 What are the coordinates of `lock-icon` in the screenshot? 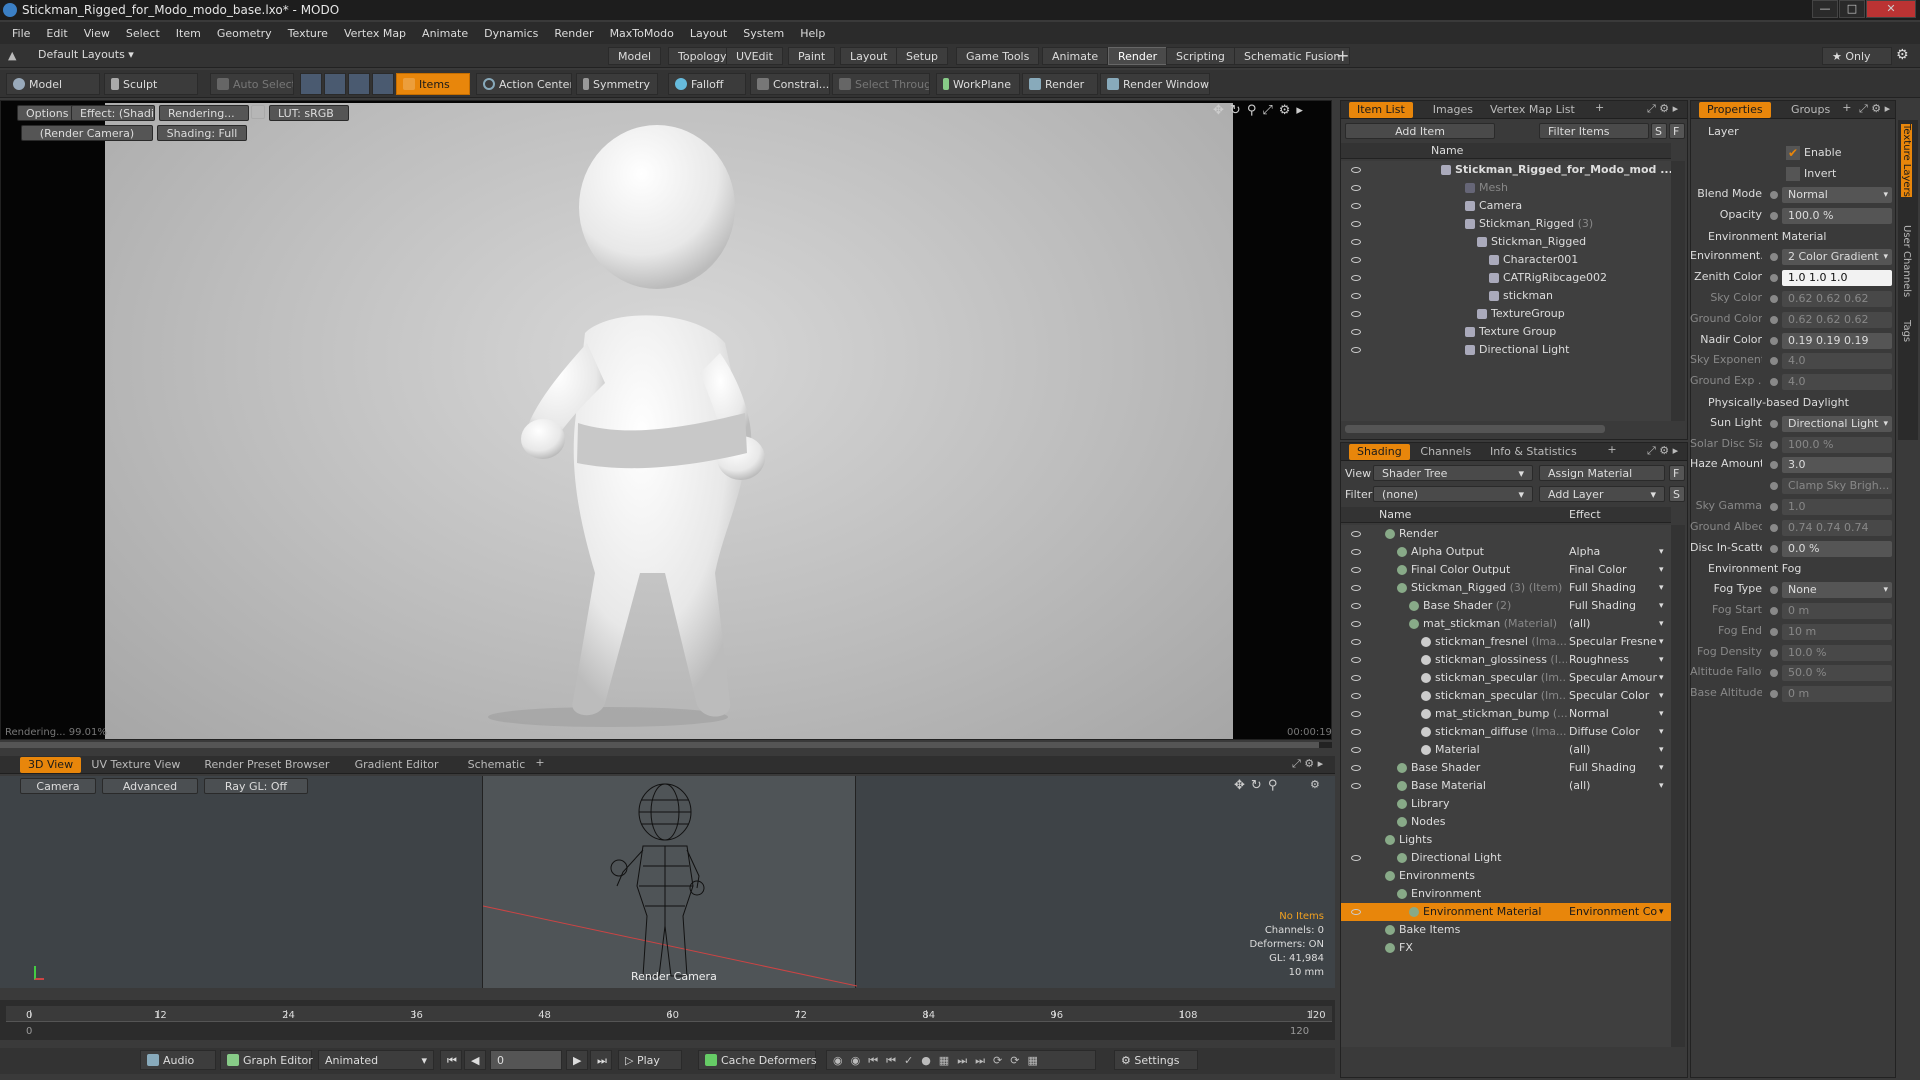 It's located at (258, 112).